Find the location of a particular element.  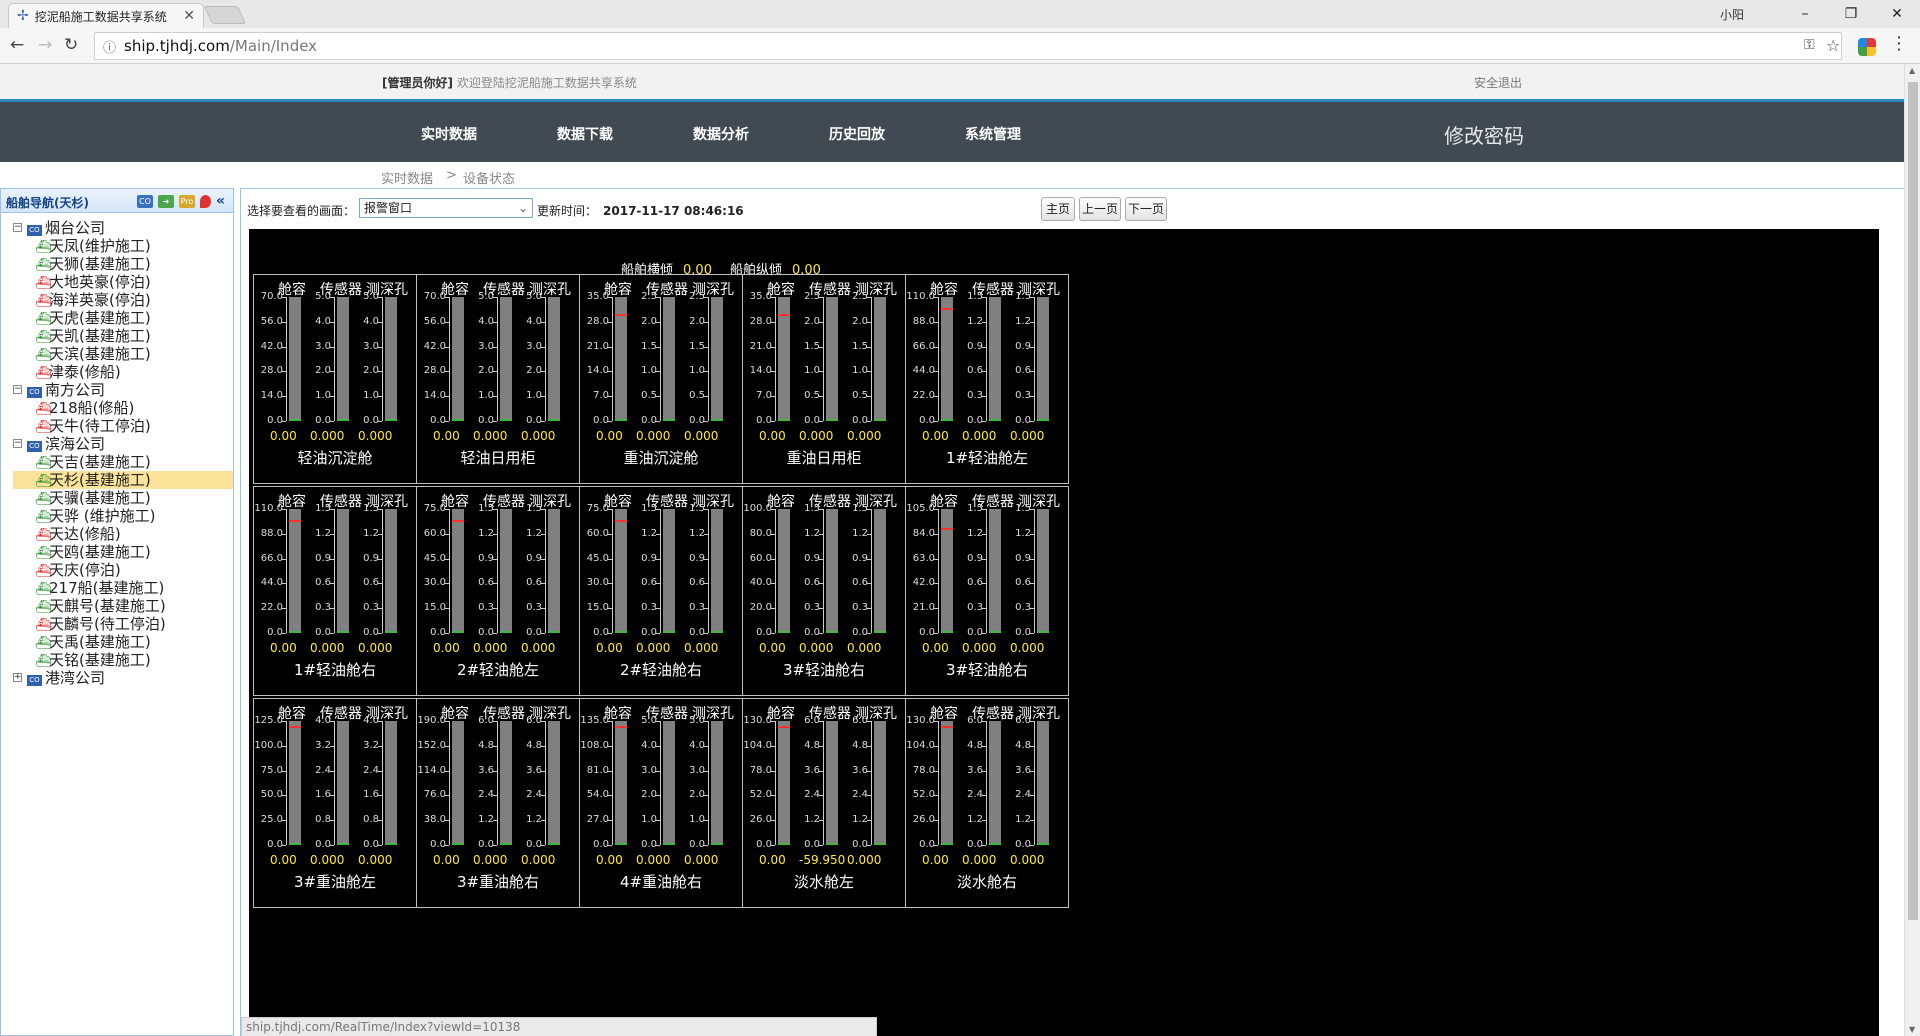

nav-system: 系统管理 is located at coordinates (993, 134).